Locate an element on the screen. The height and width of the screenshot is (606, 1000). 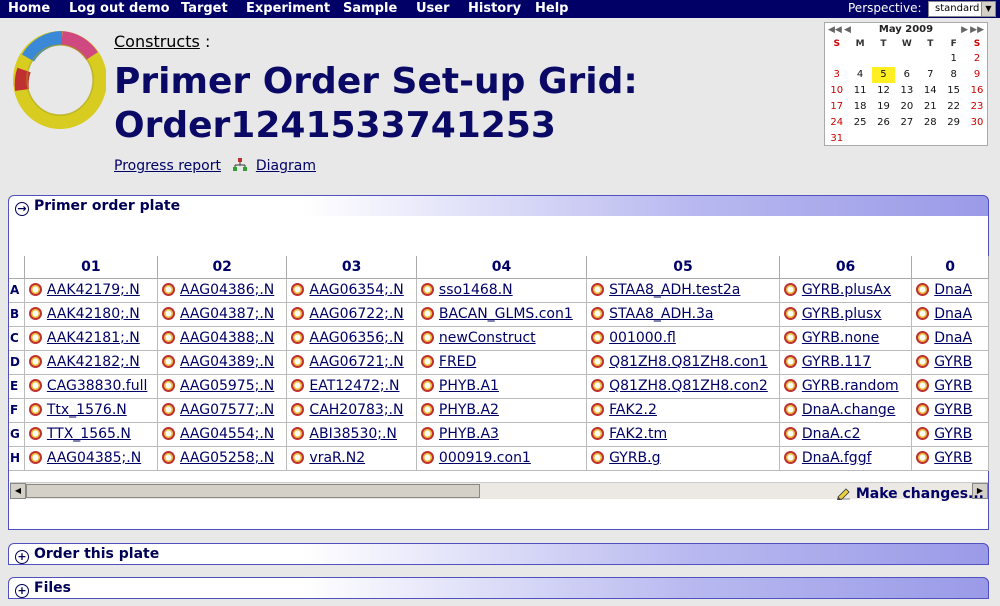
construct-link: FRED is located at coordinates (457, 362).